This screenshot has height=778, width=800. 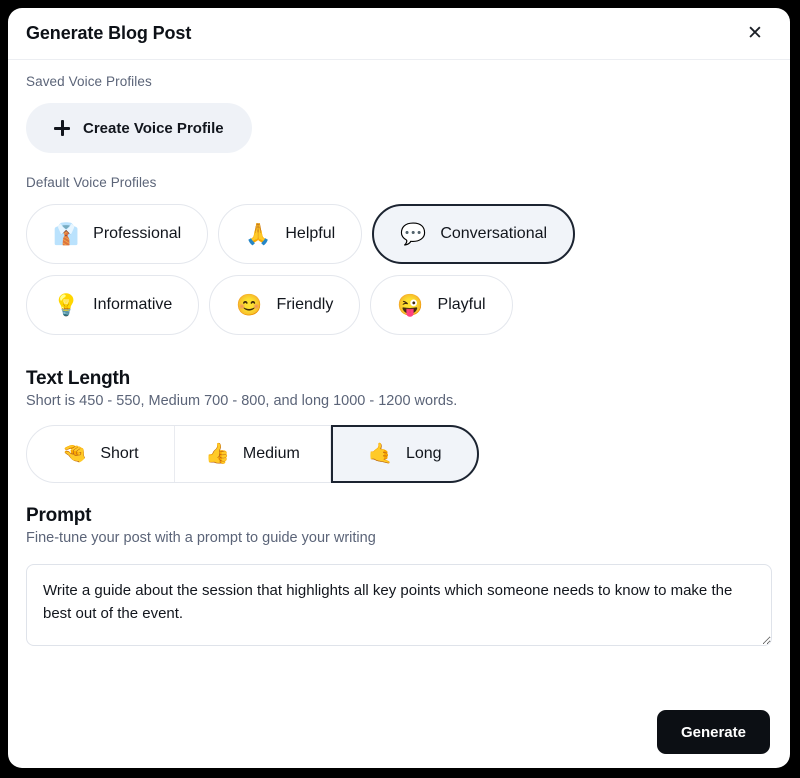 I want to click on voice-profile-friendly: 😊 Friendly, so click(x=285, y=305).